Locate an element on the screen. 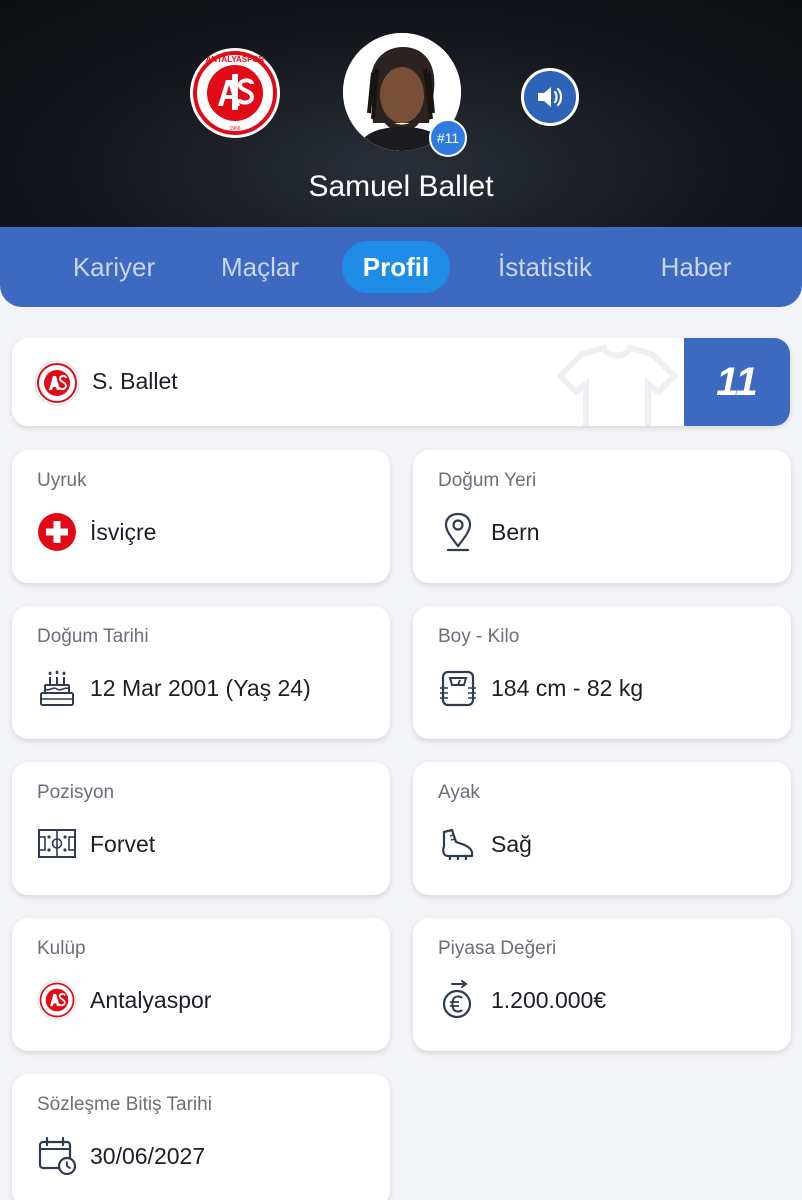 This screenshot has height=1200, width=802. height-weight-label: Boy - Kilo is located at coordinates (479, 636).